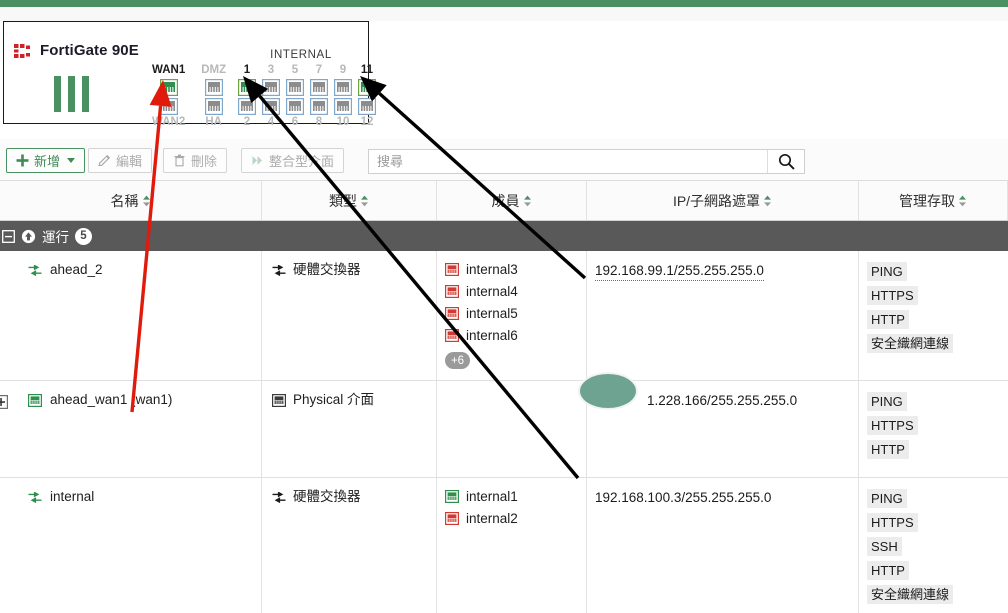  I want to click on cell-type: Physical 介面, so click(349, 429).